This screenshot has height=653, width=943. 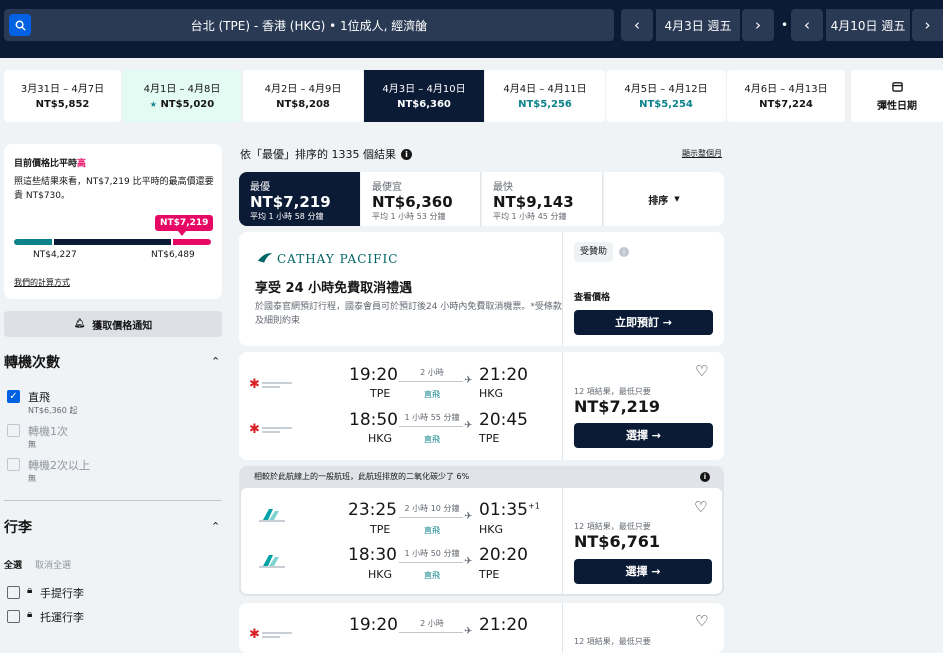 What do you see at coordinates (32, 478) in the screenshot?
I see `stops-option-sub: 無` at bounding box center [32, 478].